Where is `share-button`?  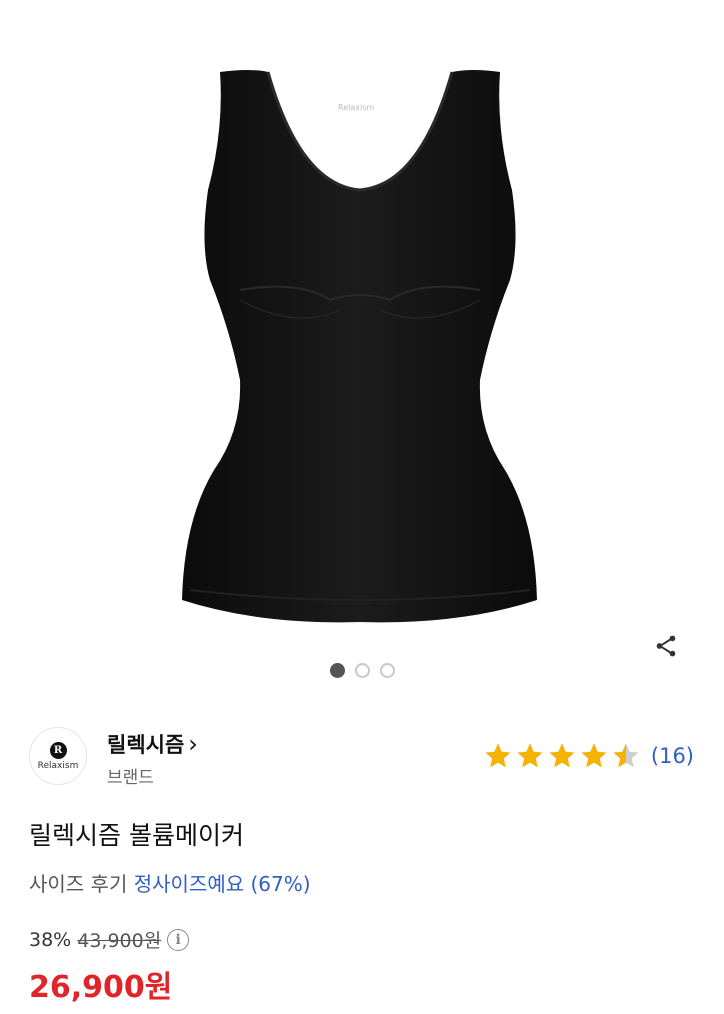
share-button is located at coordinates (666, 646).